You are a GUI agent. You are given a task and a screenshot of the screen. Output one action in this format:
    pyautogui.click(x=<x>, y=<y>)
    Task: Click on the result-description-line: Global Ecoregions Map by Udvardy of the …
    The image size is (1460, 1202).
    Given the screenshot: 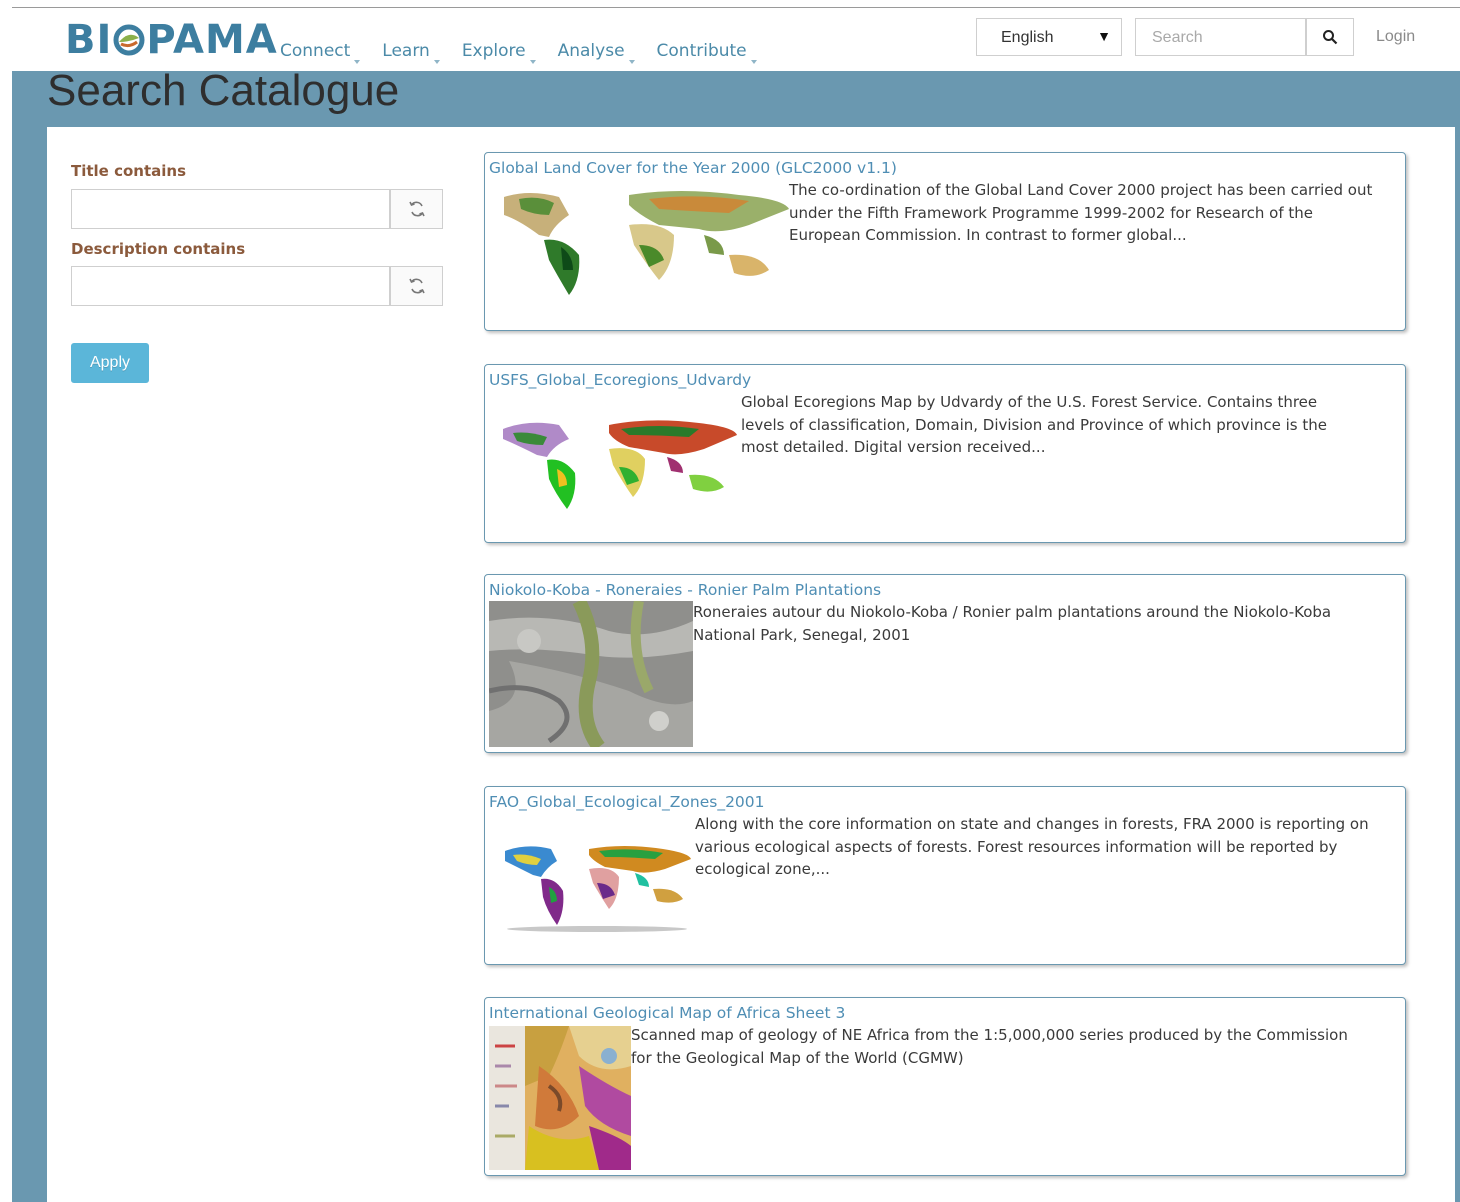 What is the action you would take?
    pyautogui.click(x=1029, y=402)
    